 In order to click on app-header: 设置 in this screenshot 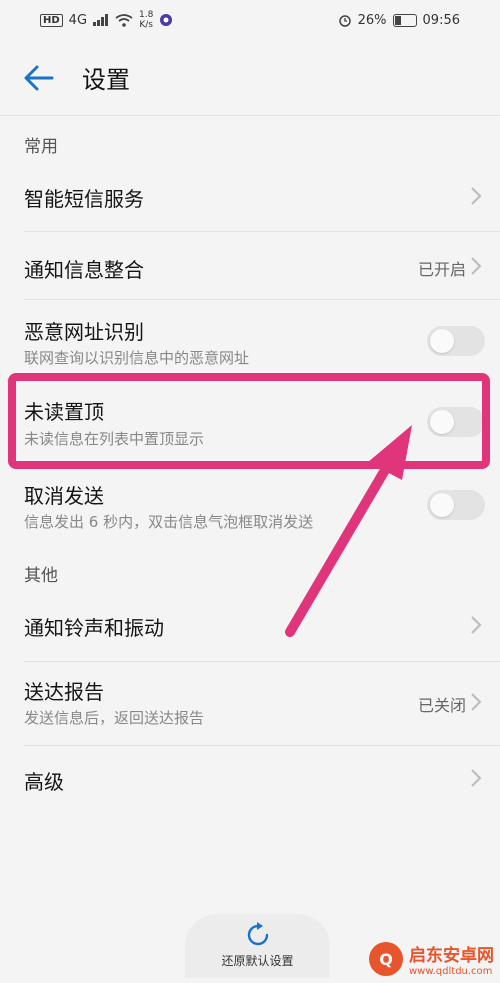, I will do `click(250, 77)`.